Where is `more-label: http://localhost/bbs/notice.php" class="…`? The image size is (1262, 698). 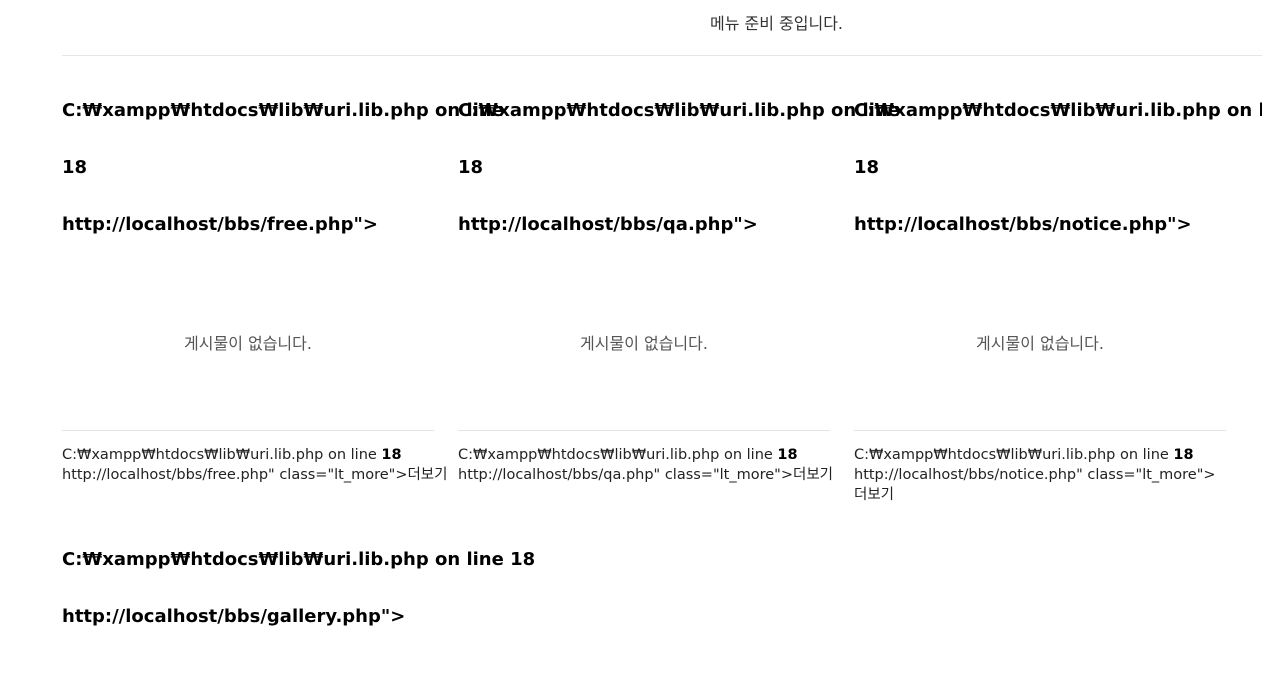
more-label: http://localhost/bbs/notice.php" class="… is located at coordinates (1040, 485).